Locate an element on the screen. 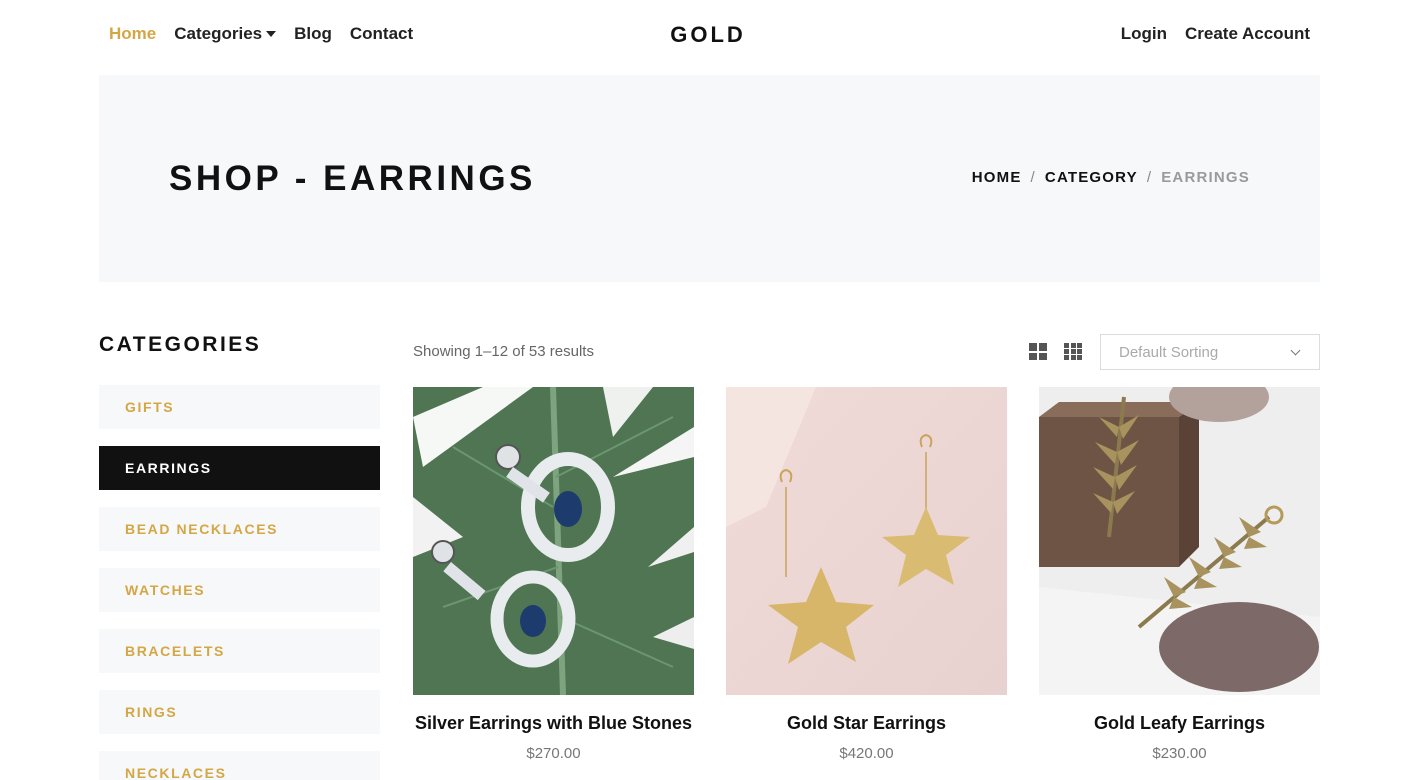 This screenshot has width=1416, height=780. category-item-bracelets: BRACELETS is located at coordinates (239, 651).